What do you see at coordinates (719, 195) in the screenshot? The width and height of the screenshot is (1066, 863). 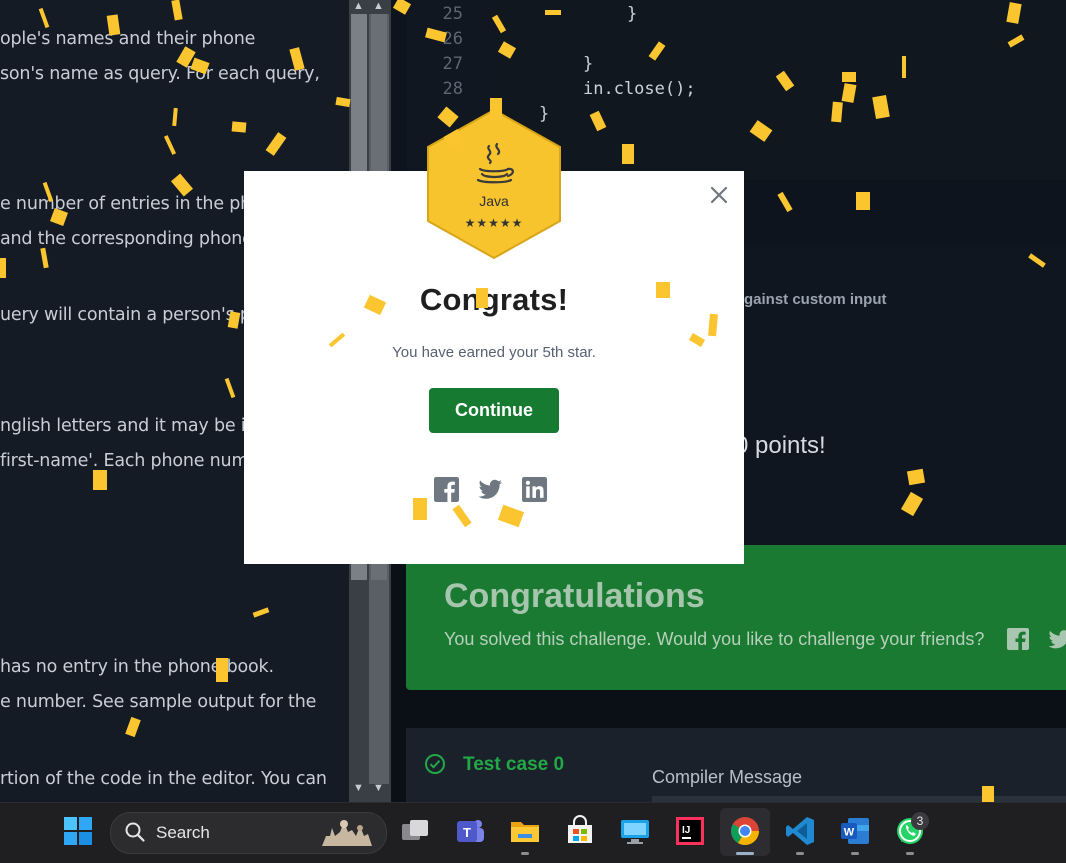 I see `close-icon` at bounding box center [719, 195].